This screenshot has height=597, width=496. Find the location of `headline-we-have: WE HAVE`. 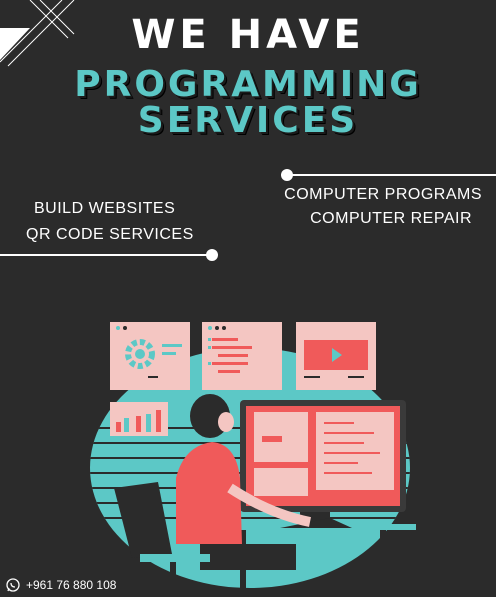

headline-we-have: WE HAVE is located at coordinates (248, 35).